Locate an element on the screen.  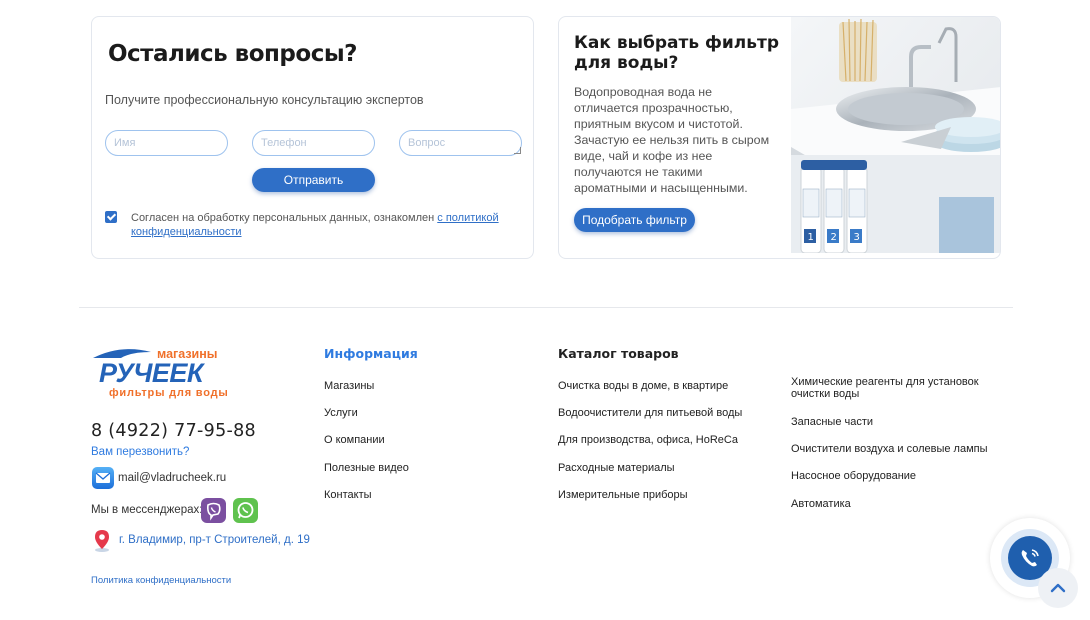
info-link-stores: Магазины is located at coordinates (349, 386).